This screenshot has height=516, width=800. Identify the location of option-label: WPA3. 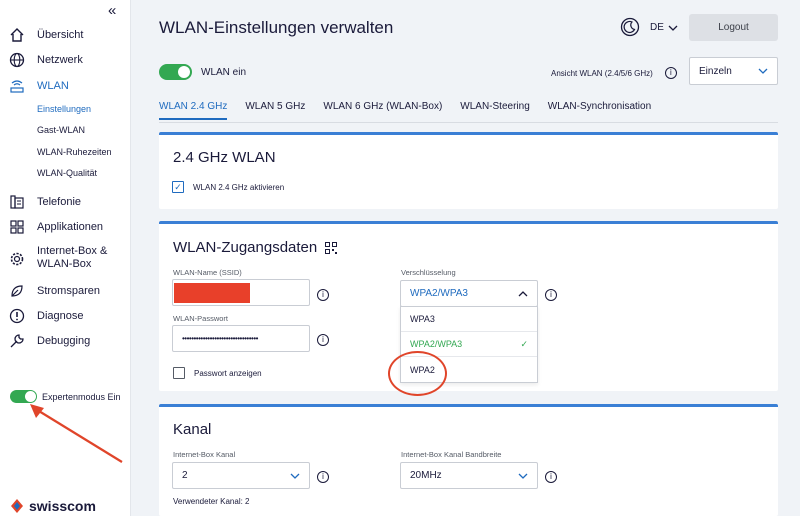
(422, 319).